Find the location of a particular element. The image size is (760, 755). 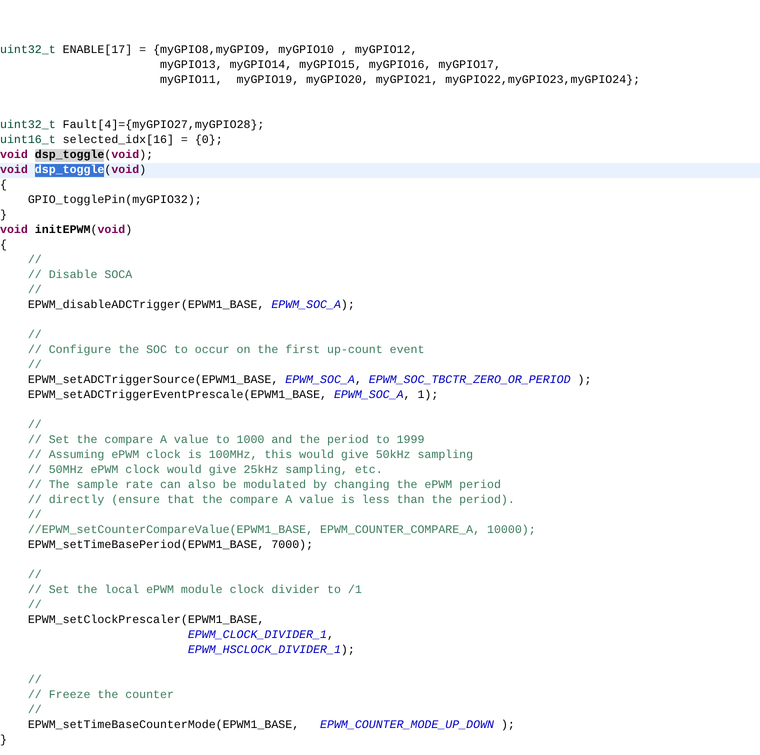

code-line: void dsp_toggle(void); is located at coordinates (77, 155).